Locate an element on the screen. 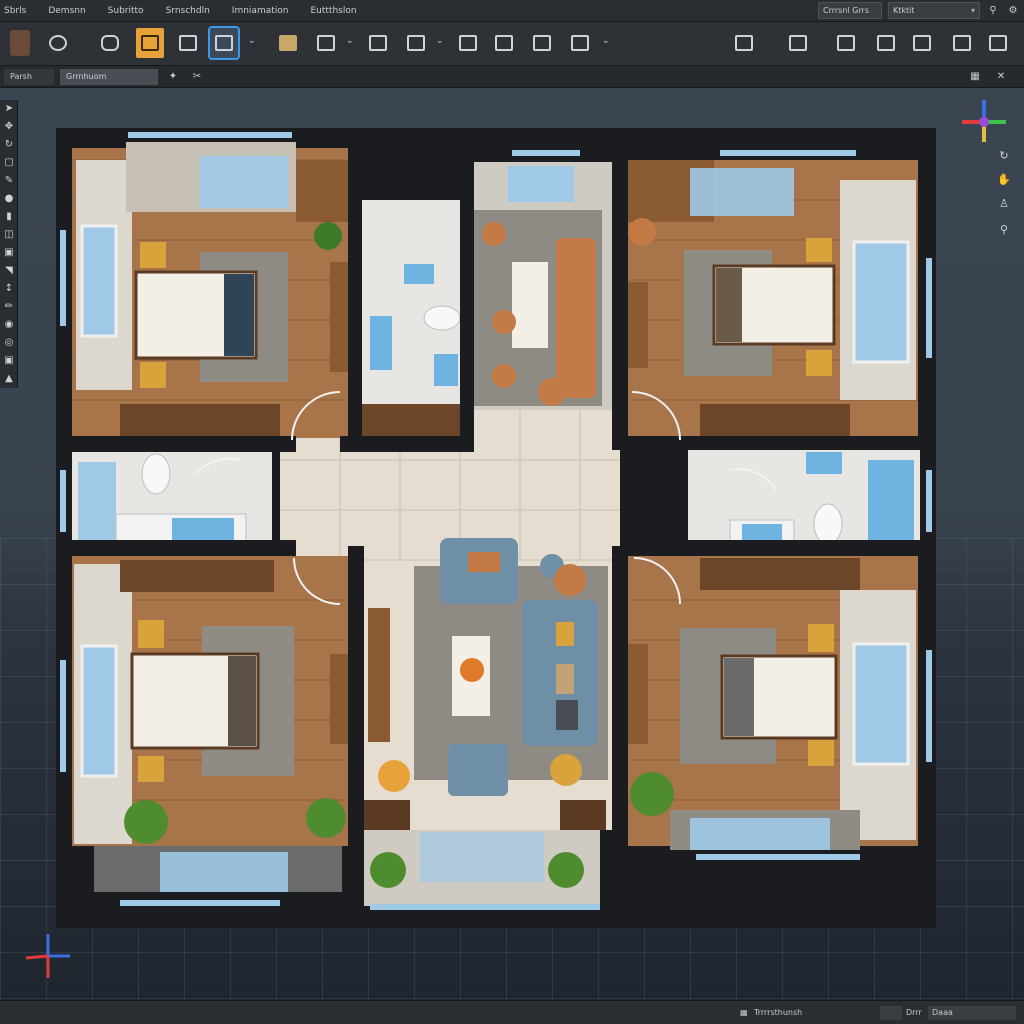 Image resolution: width=1024 pixels, height=1024 pixels. status-select: Daaa is located at coordinates (972, 1013).